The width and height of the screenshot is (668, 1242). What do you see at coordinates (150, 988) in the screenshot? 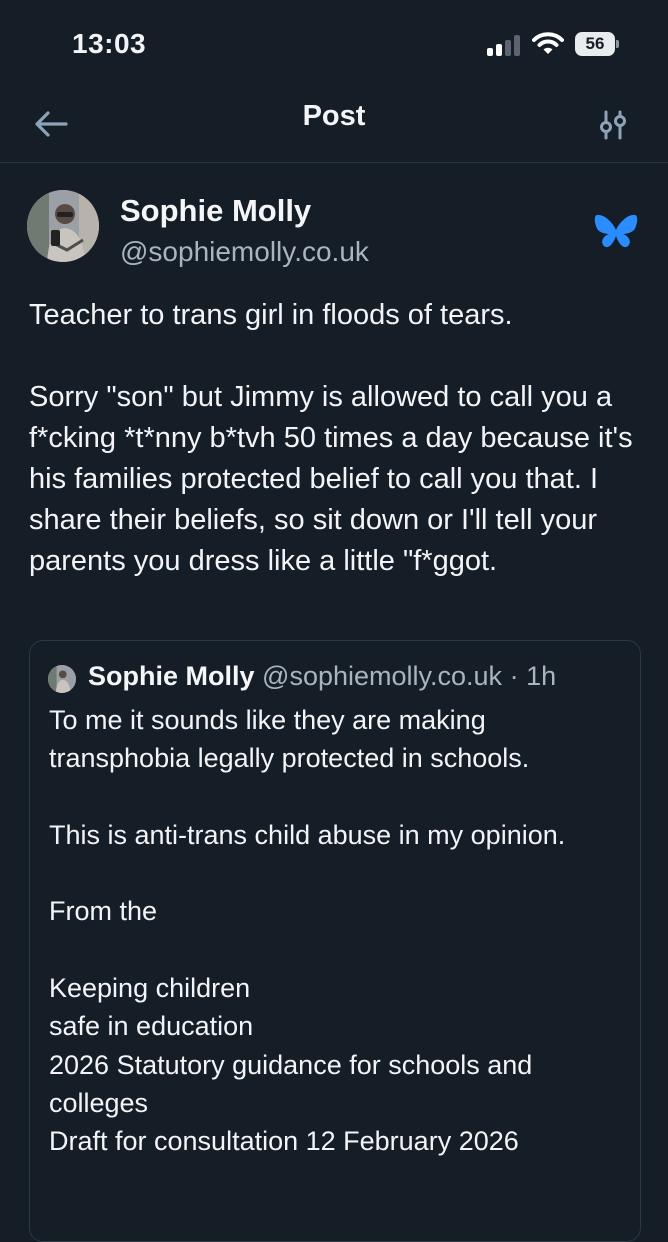
I see `quoted-line: Keeping children` at bounding box center [150, 988].